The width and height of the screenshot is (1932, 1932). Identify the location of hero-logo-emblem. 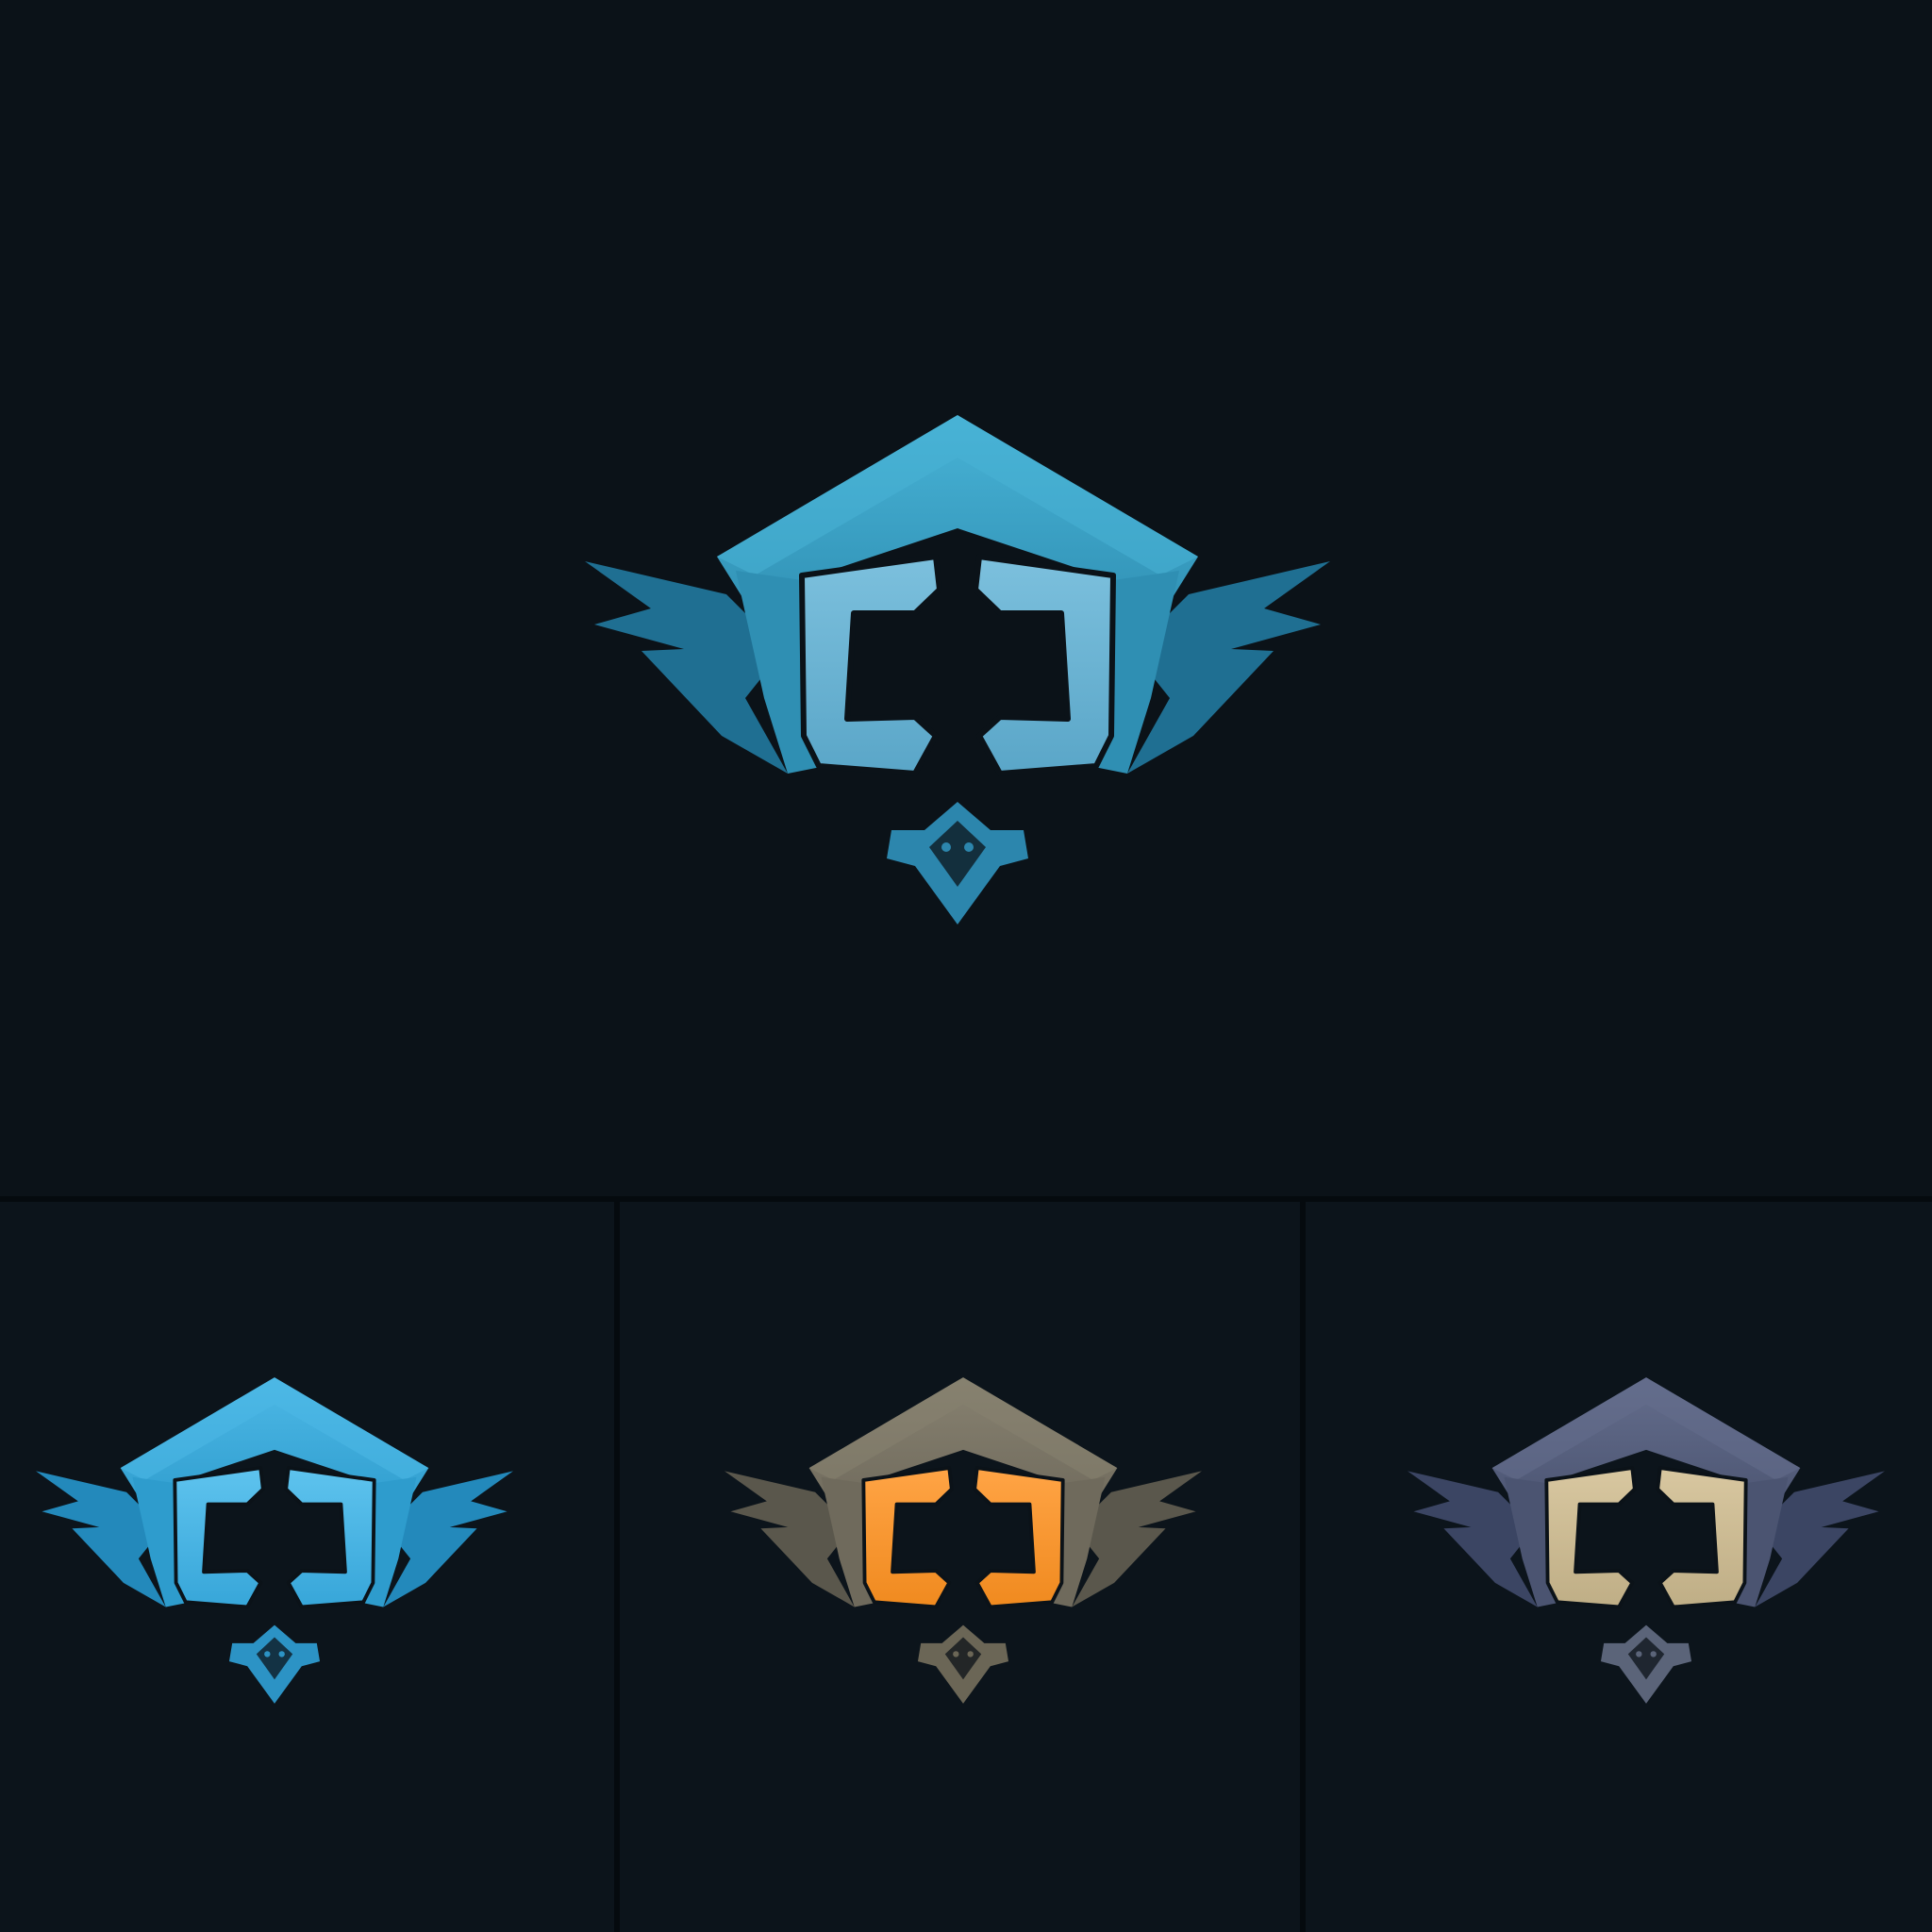
(958, 670).